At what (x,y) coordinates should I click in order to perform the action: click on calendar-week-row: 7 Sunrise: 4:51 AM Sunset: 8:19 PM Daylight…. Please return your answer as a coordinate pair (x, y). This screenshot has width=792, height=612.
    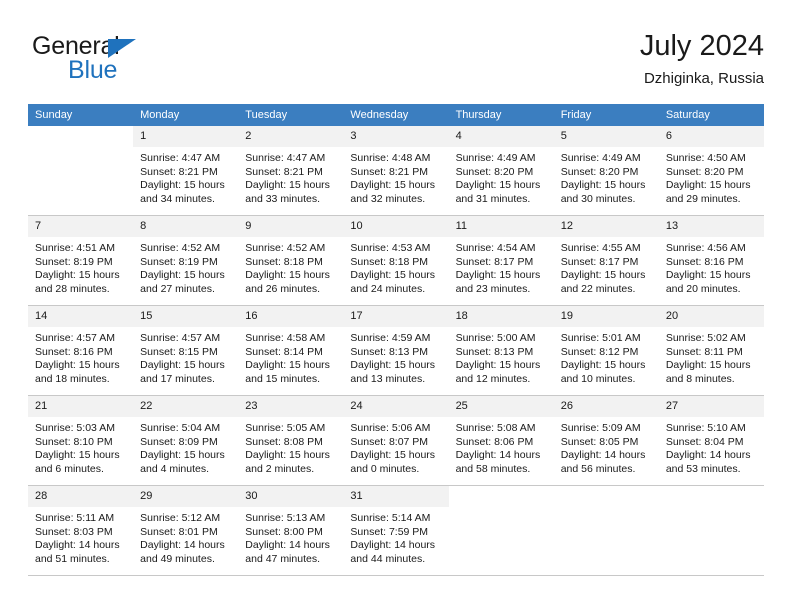
    Looking at the image, I should click on (396, 260).